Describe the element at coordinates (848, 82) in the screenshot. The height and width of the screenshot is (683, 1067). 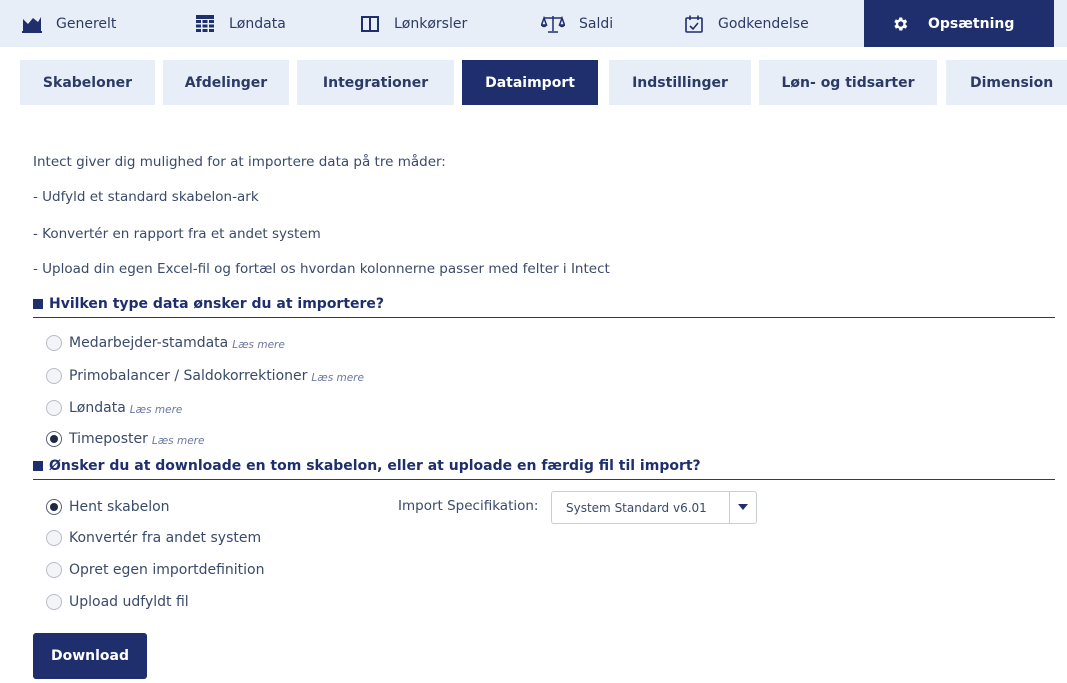
I see `tab-lon-og-tidsarter: Løn- og tidsarter` at that location.